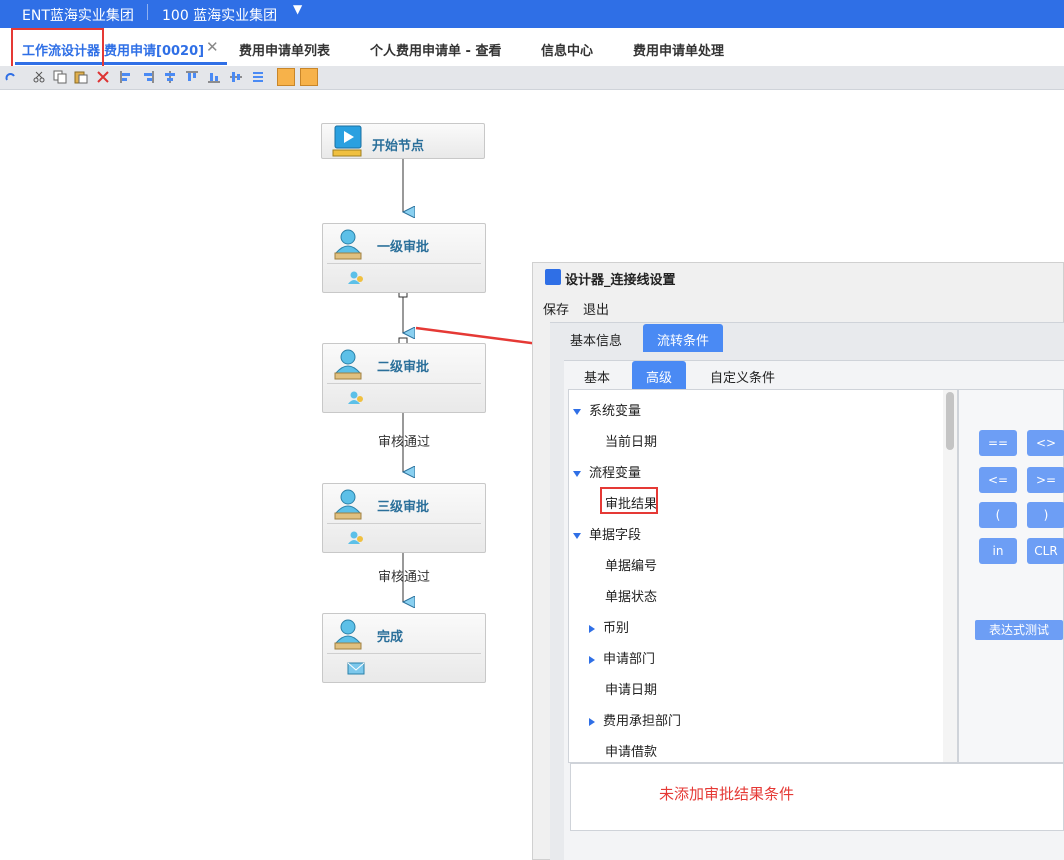  Describe the element at coordinates (347, 141) in the screenshot. I see `play-icon` at that location.